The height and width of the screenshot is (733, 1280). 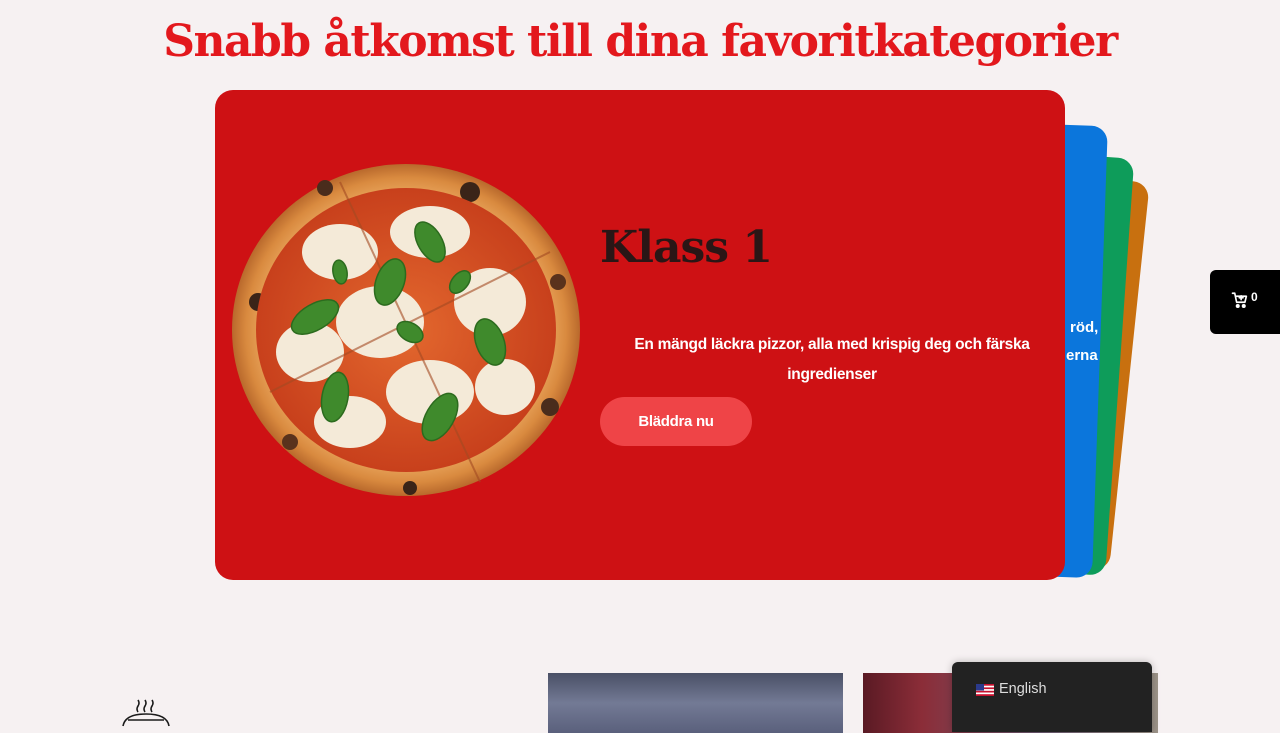 What do you see at coordinates (985, 690) in the screenshot?
I see `us-flag-icon` at bounding box center [985, 690].